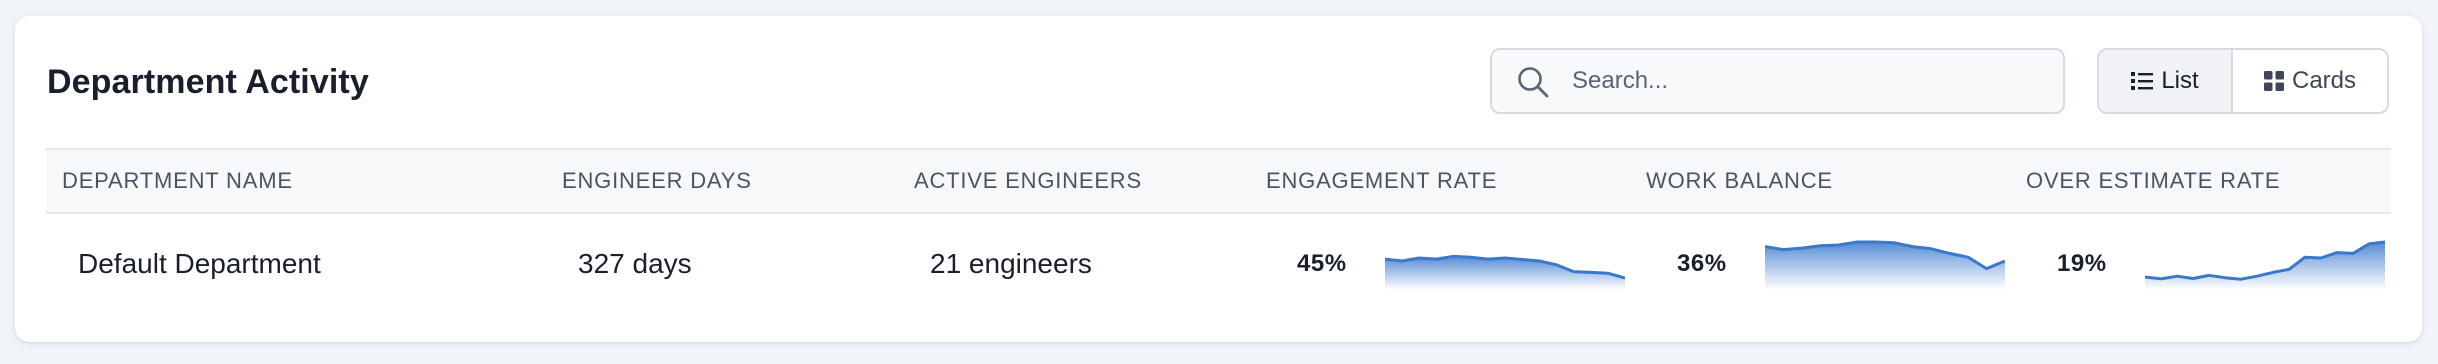 The height and width of the screenshot is (364, 2438). What do you see at coordinates (1885, 265) in the screenshot?
I see `work-balance-sparkline` at bounding box center [1885, 265].